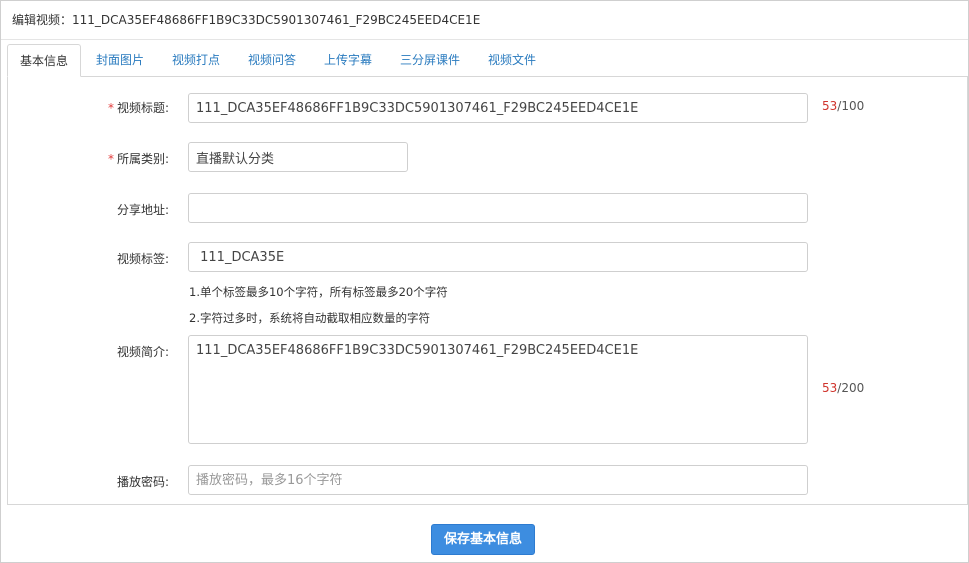  What do you see at coordinates (430, 60) in the screenshot?
I see `tab-three-screen-courseware: 三分屏课件` at bounding box center [430, 60].